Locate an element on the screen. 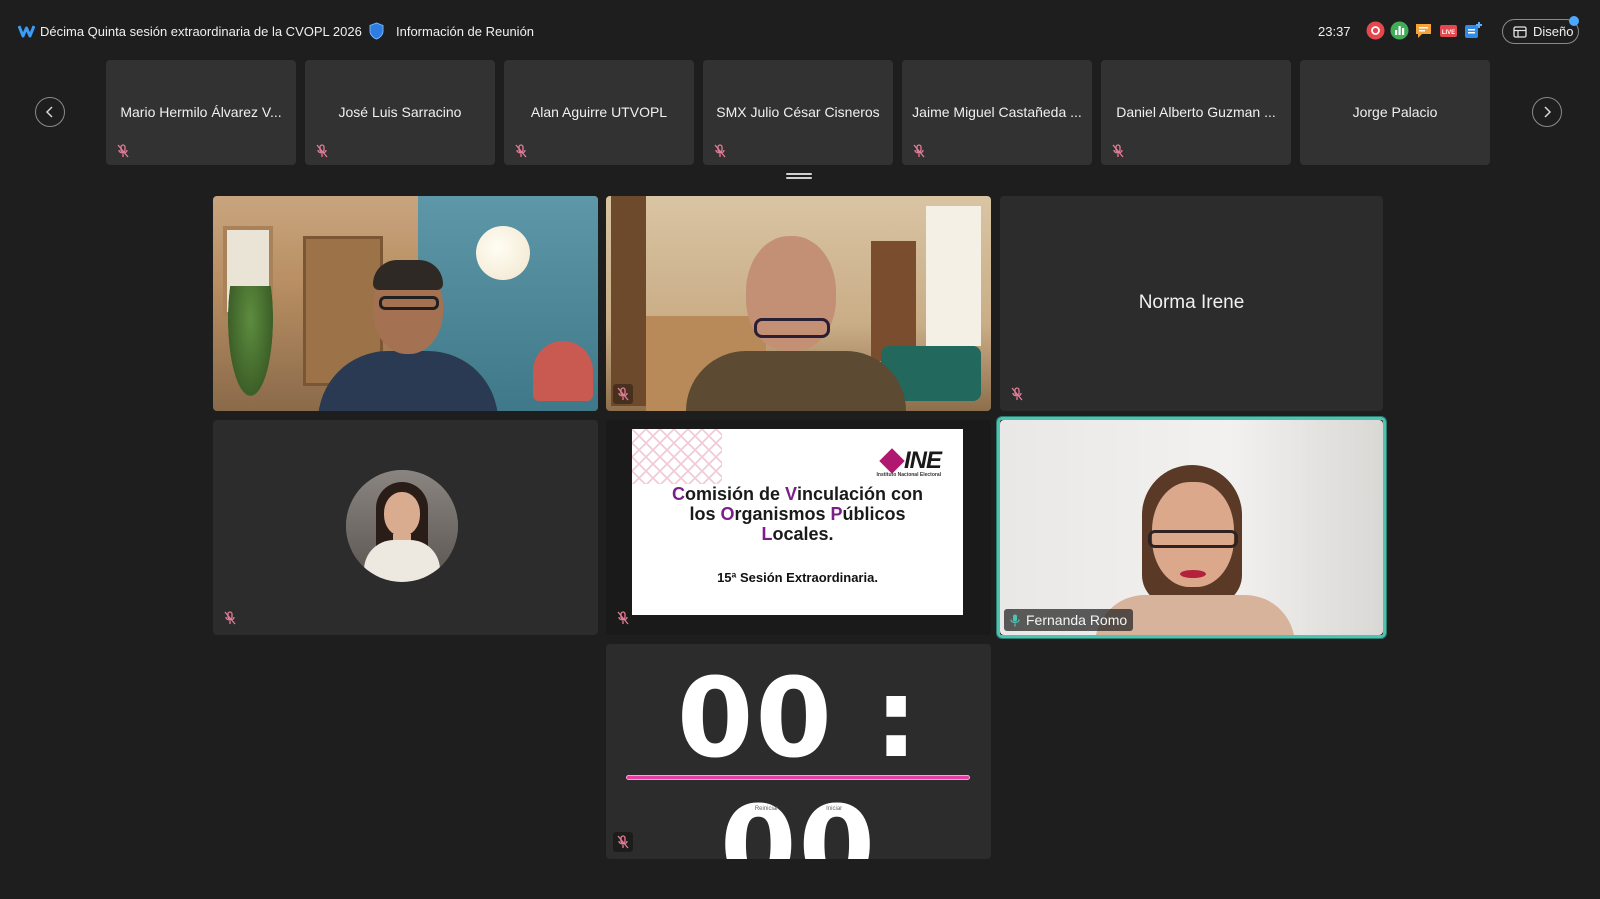  timer-start-button: Iniciar is located at coordinates (834, 809).